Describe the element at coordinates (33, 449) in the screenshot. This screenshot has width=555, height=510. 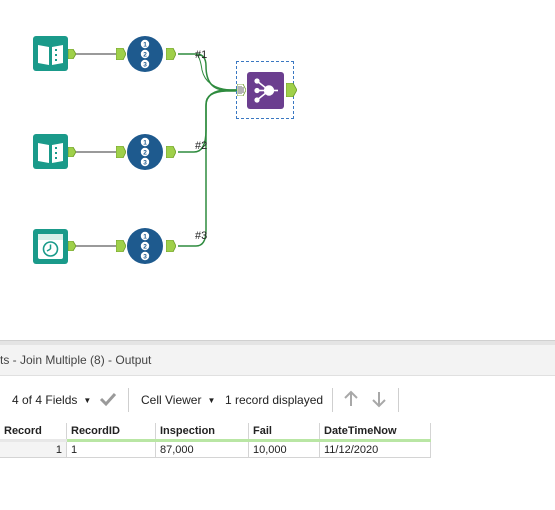
I see `record-number-cell: 1` at that location.